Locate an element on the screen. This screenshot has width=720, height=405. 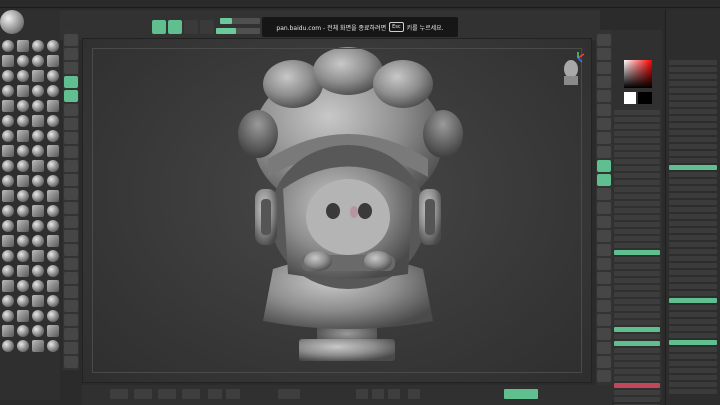
scale-mode-button is located at coordinates (207, 27).